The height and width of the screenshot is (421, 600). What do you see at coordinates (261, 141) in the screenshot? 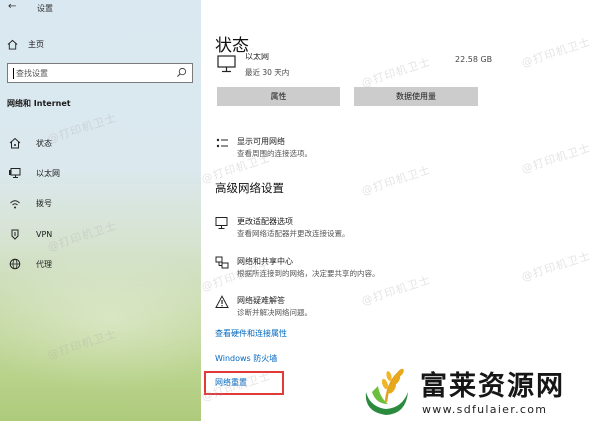
I see `show-networks-title: 显示可用网络` at bounding box center [261, 141].